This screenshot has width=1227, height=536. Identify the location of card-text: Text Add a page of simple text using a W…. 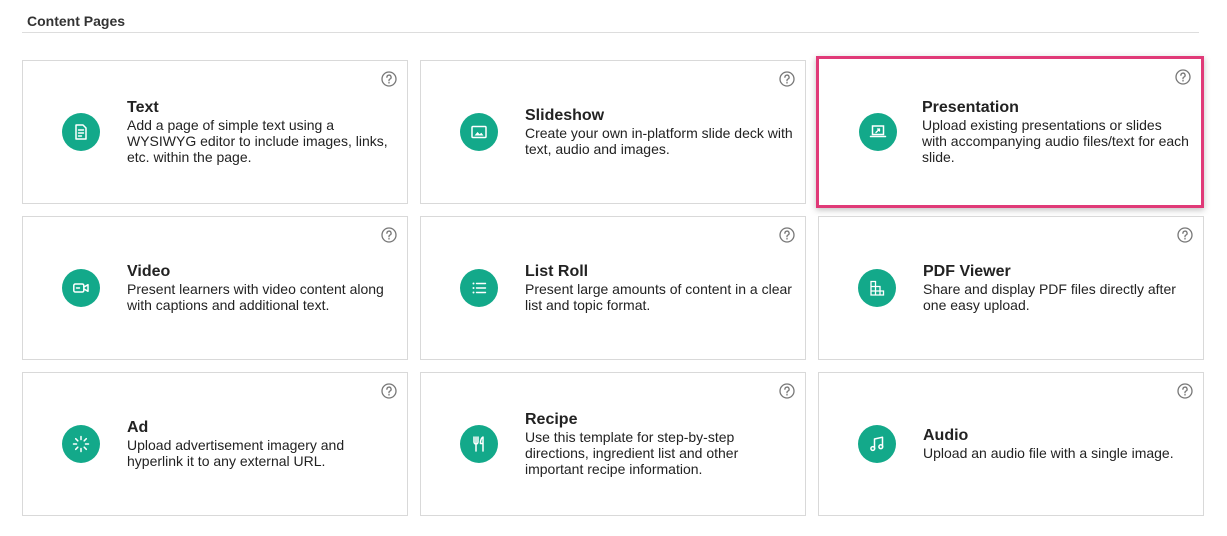
(215, 132).